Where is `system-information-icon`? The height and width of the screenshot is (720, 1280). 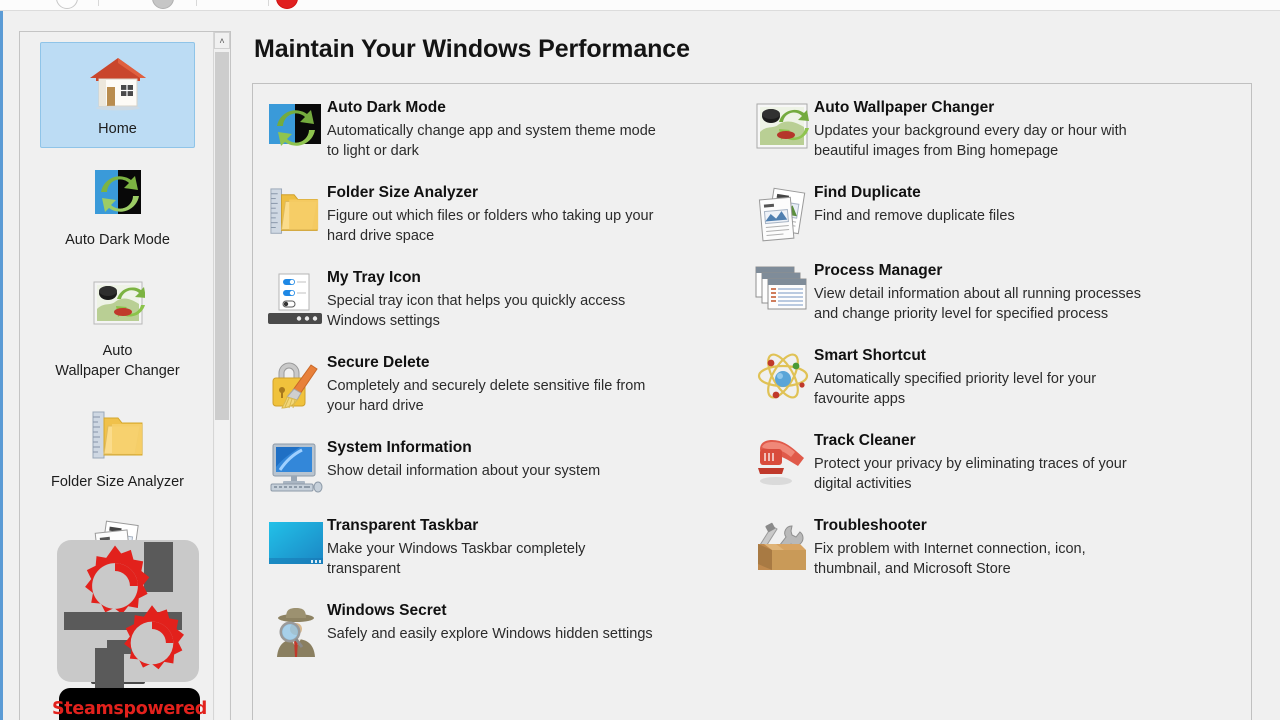
system-information-icon is located at coordinates (296, 466).